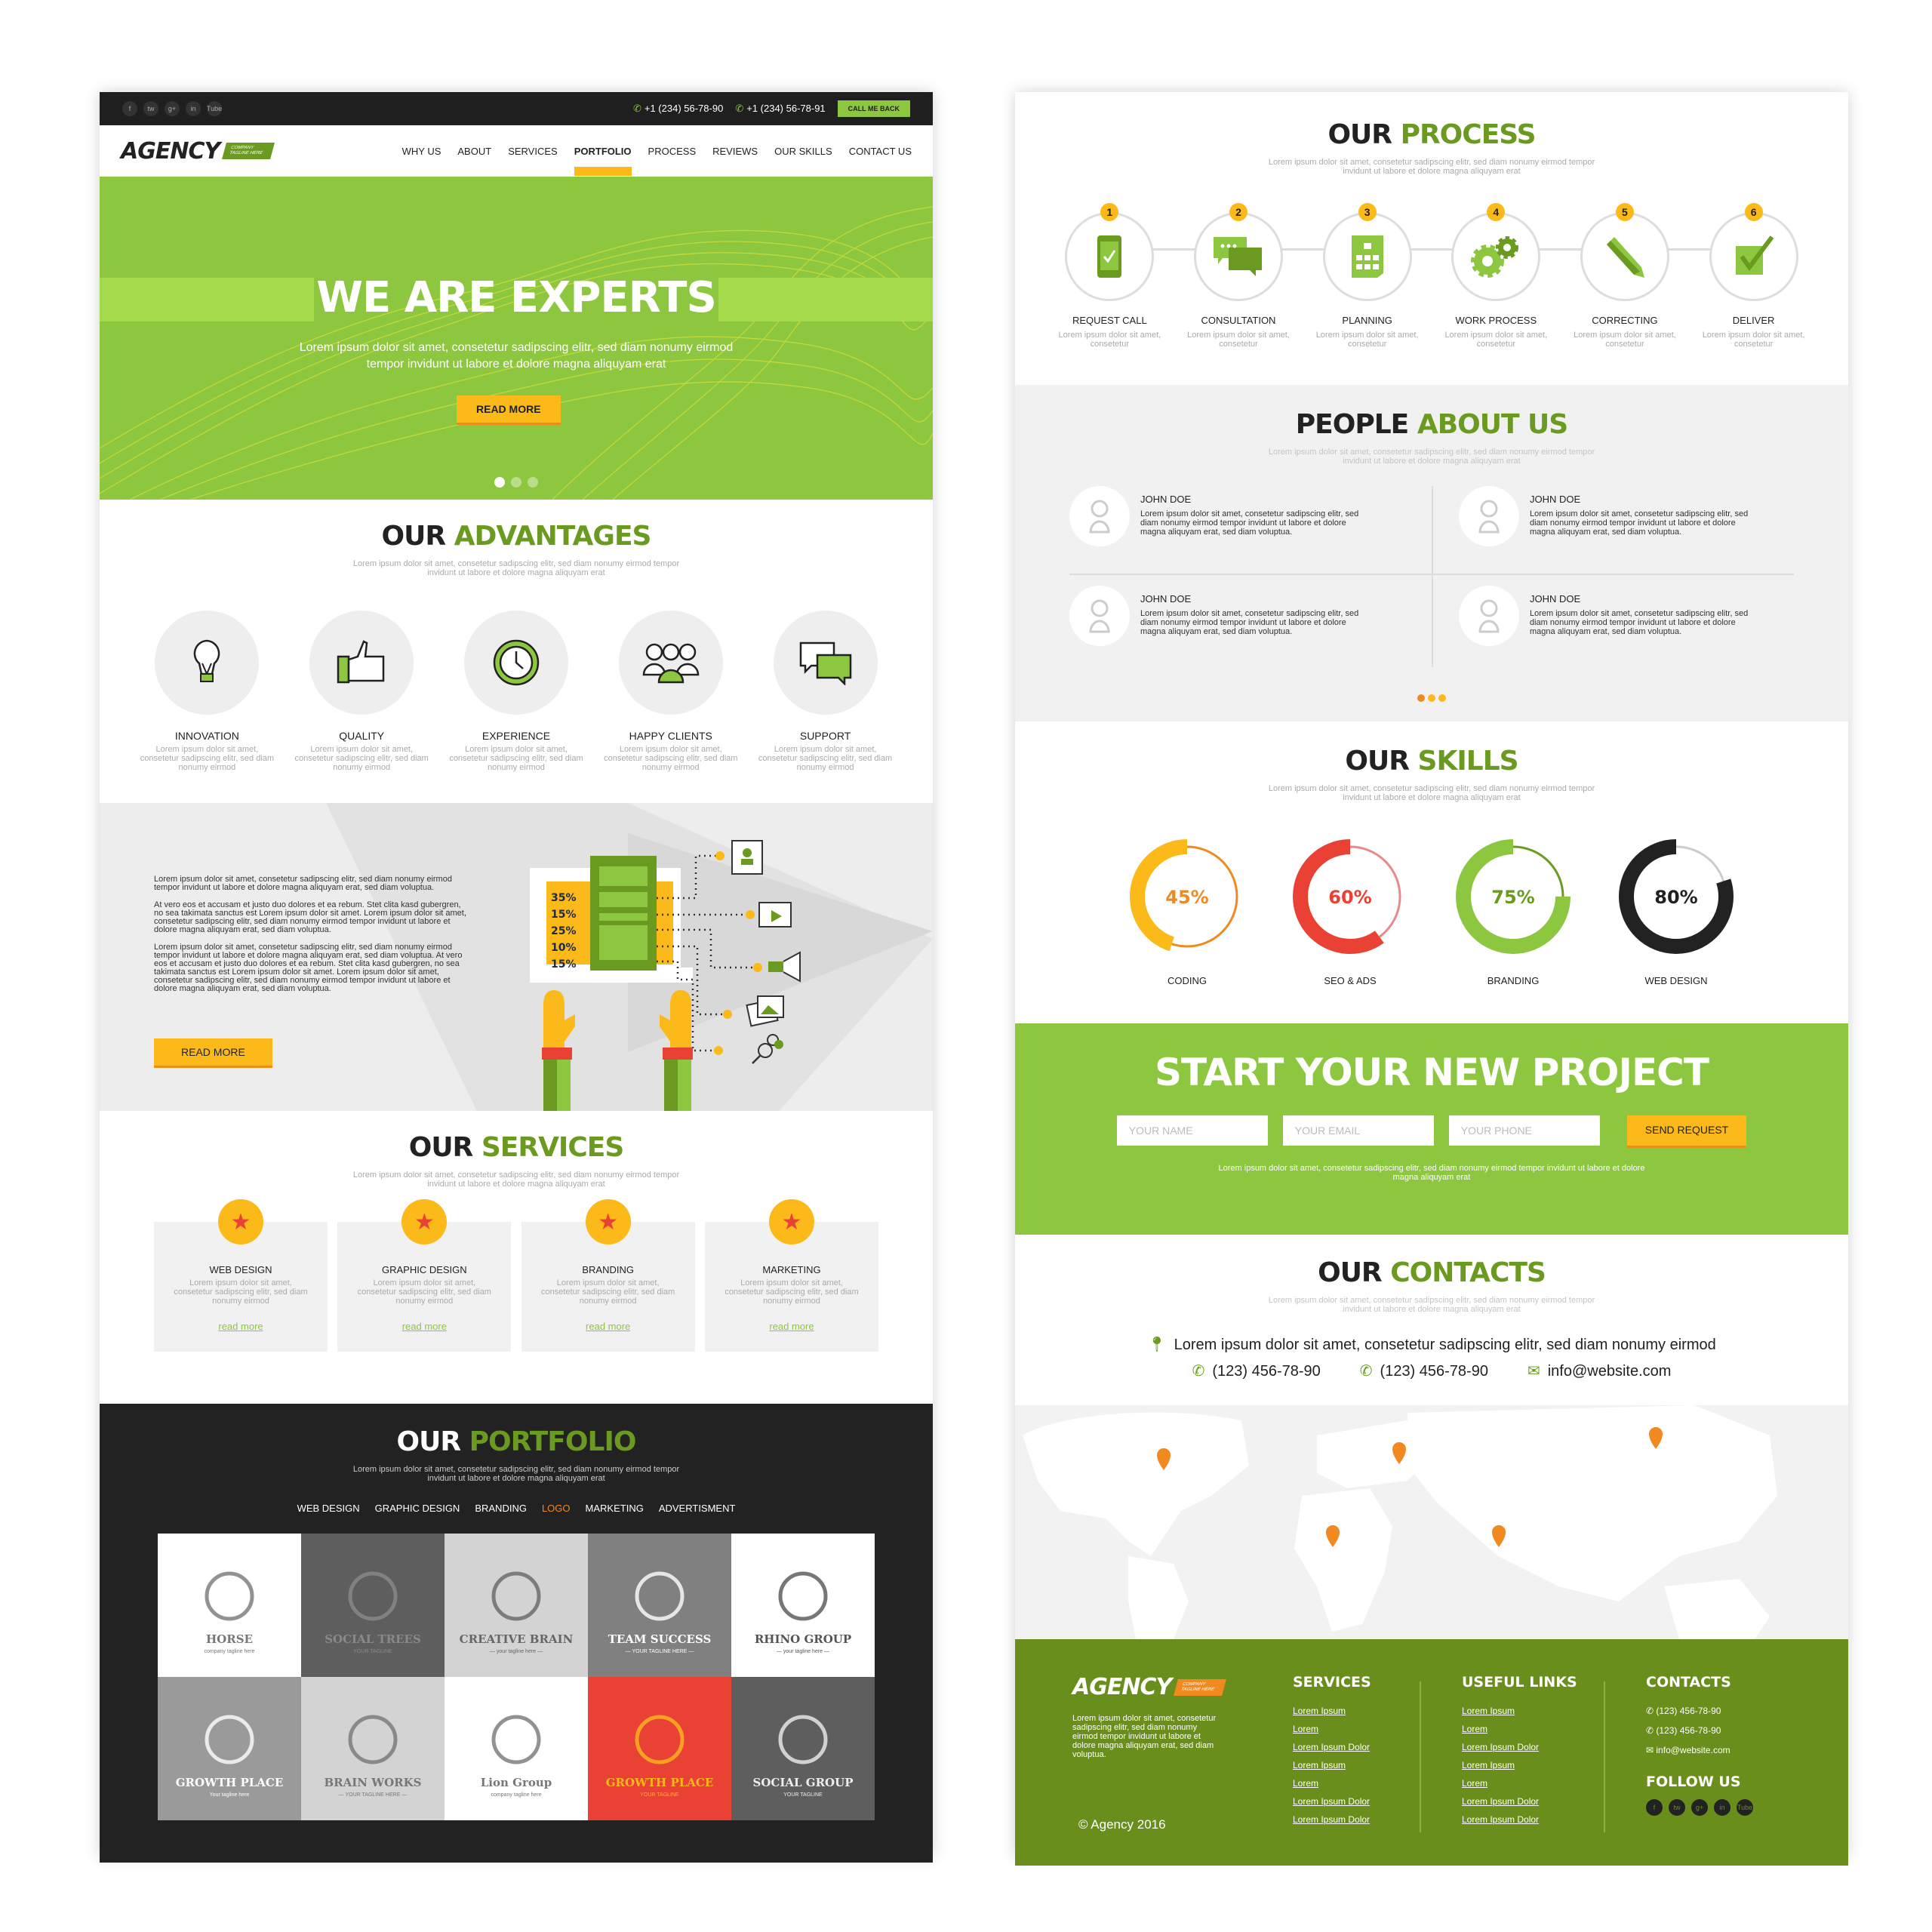  Describe the element at coordinates (697, 1508) in the screenshot. I see `tab-advertisment: ADVERTISMENT` at that location.